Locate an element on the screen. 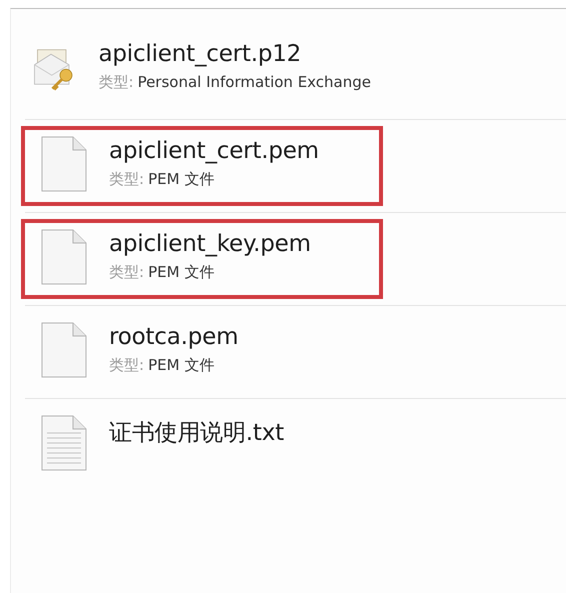 Image resolution: width=566 pixels, height=593 pixels. highlighted-file-item: apiclient_key.pem 类型: PEM 文件 is located at coordinates (202, 259).